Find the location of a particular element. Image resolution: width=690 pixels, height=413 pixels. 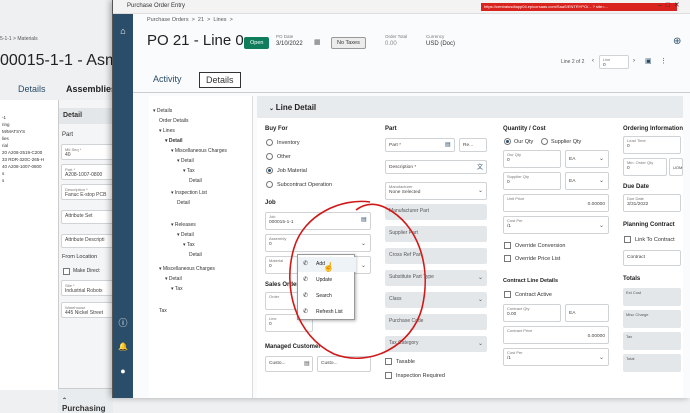

override-conversion-checkbox is located at coordinates (507, 245).